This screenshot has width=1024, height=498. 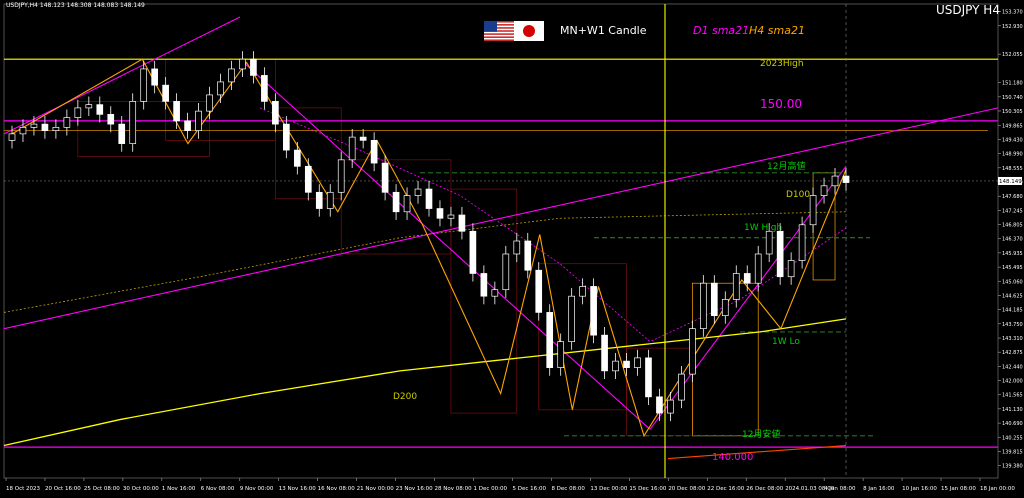 I want to click on y-tick-label: 140.255, so click(x=1012, y=438).